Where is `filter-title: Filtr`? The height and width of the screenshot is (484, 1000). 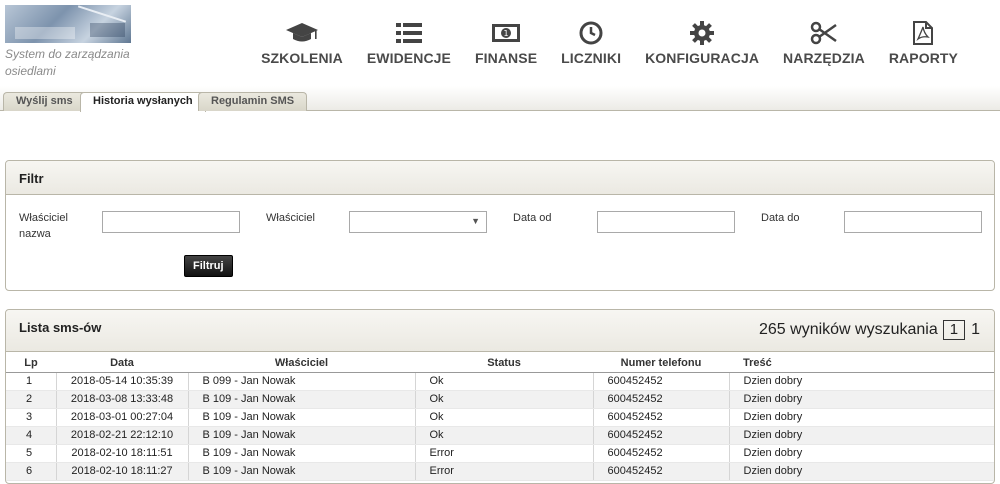 filter-title: Filtr is located at coordinates (31, 178).